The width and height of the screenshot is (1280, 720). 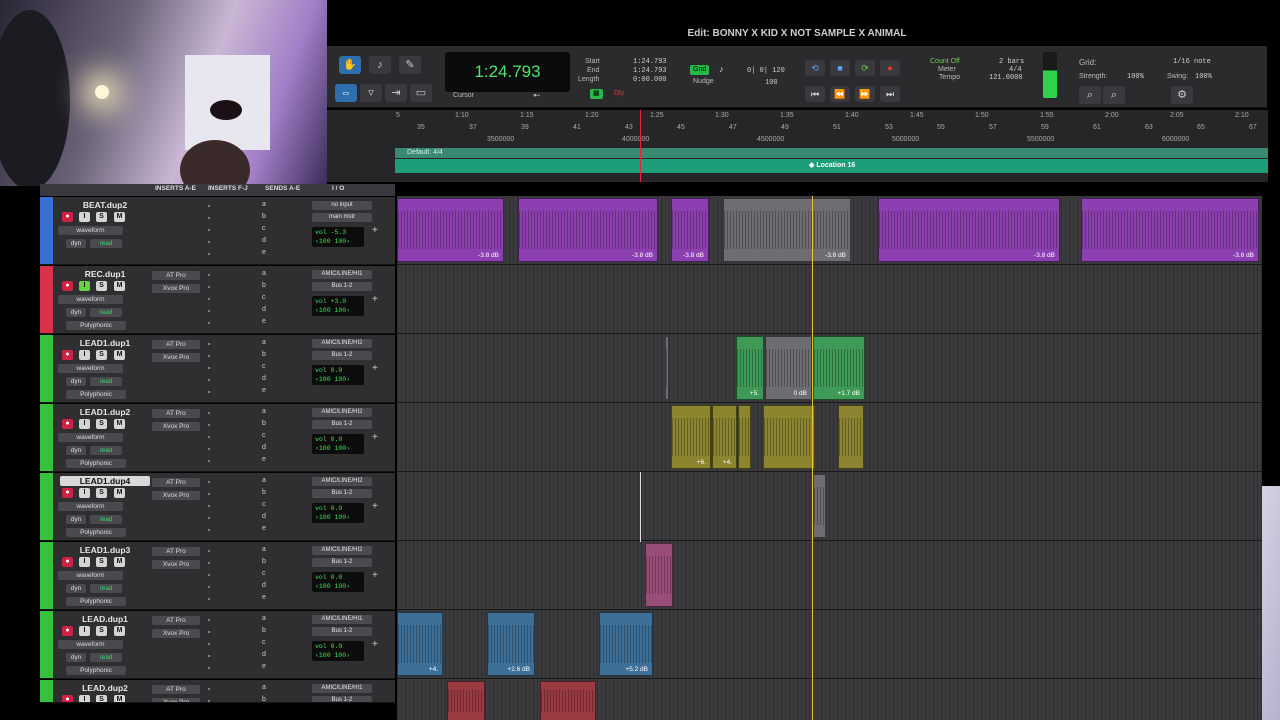 I want to click on end-value: 1:24.793, so click(x=650, y=71).